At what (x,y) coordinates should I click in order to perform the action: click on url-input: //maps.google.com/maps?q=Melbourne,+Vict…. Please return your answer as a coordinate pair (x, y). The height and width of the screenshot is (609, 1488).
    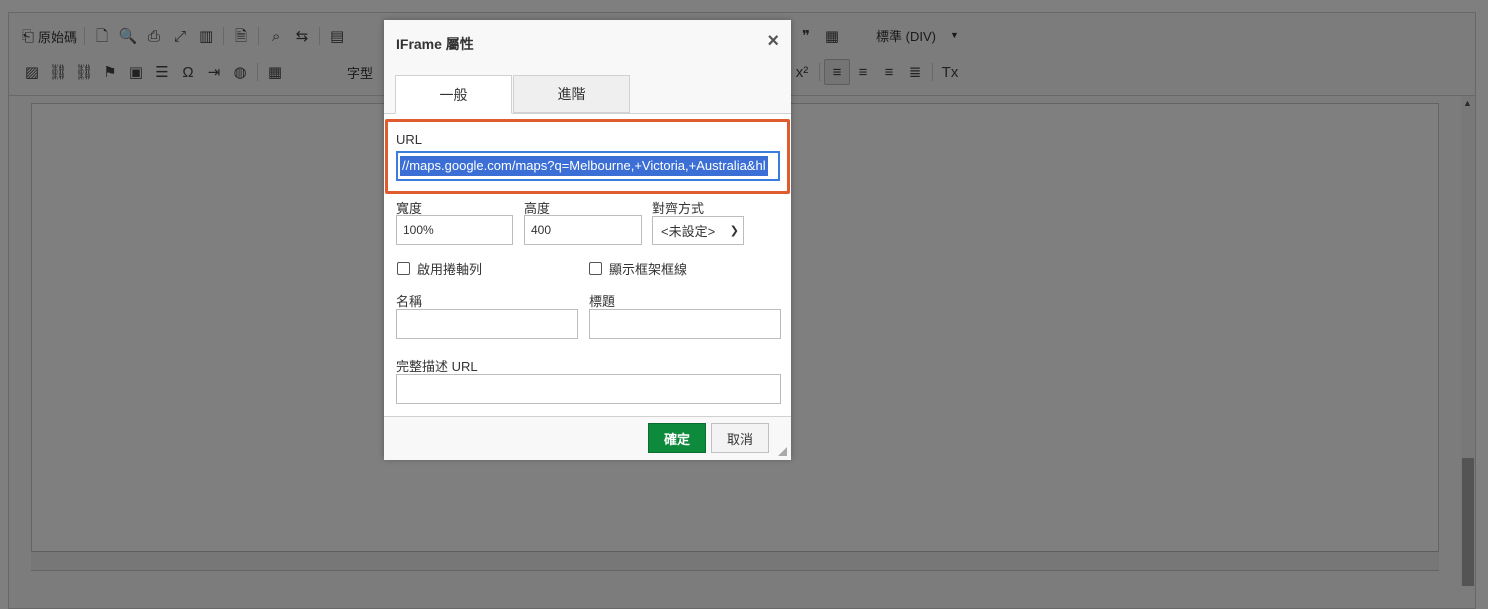
    Looking at the image, I should click on (588, 166).